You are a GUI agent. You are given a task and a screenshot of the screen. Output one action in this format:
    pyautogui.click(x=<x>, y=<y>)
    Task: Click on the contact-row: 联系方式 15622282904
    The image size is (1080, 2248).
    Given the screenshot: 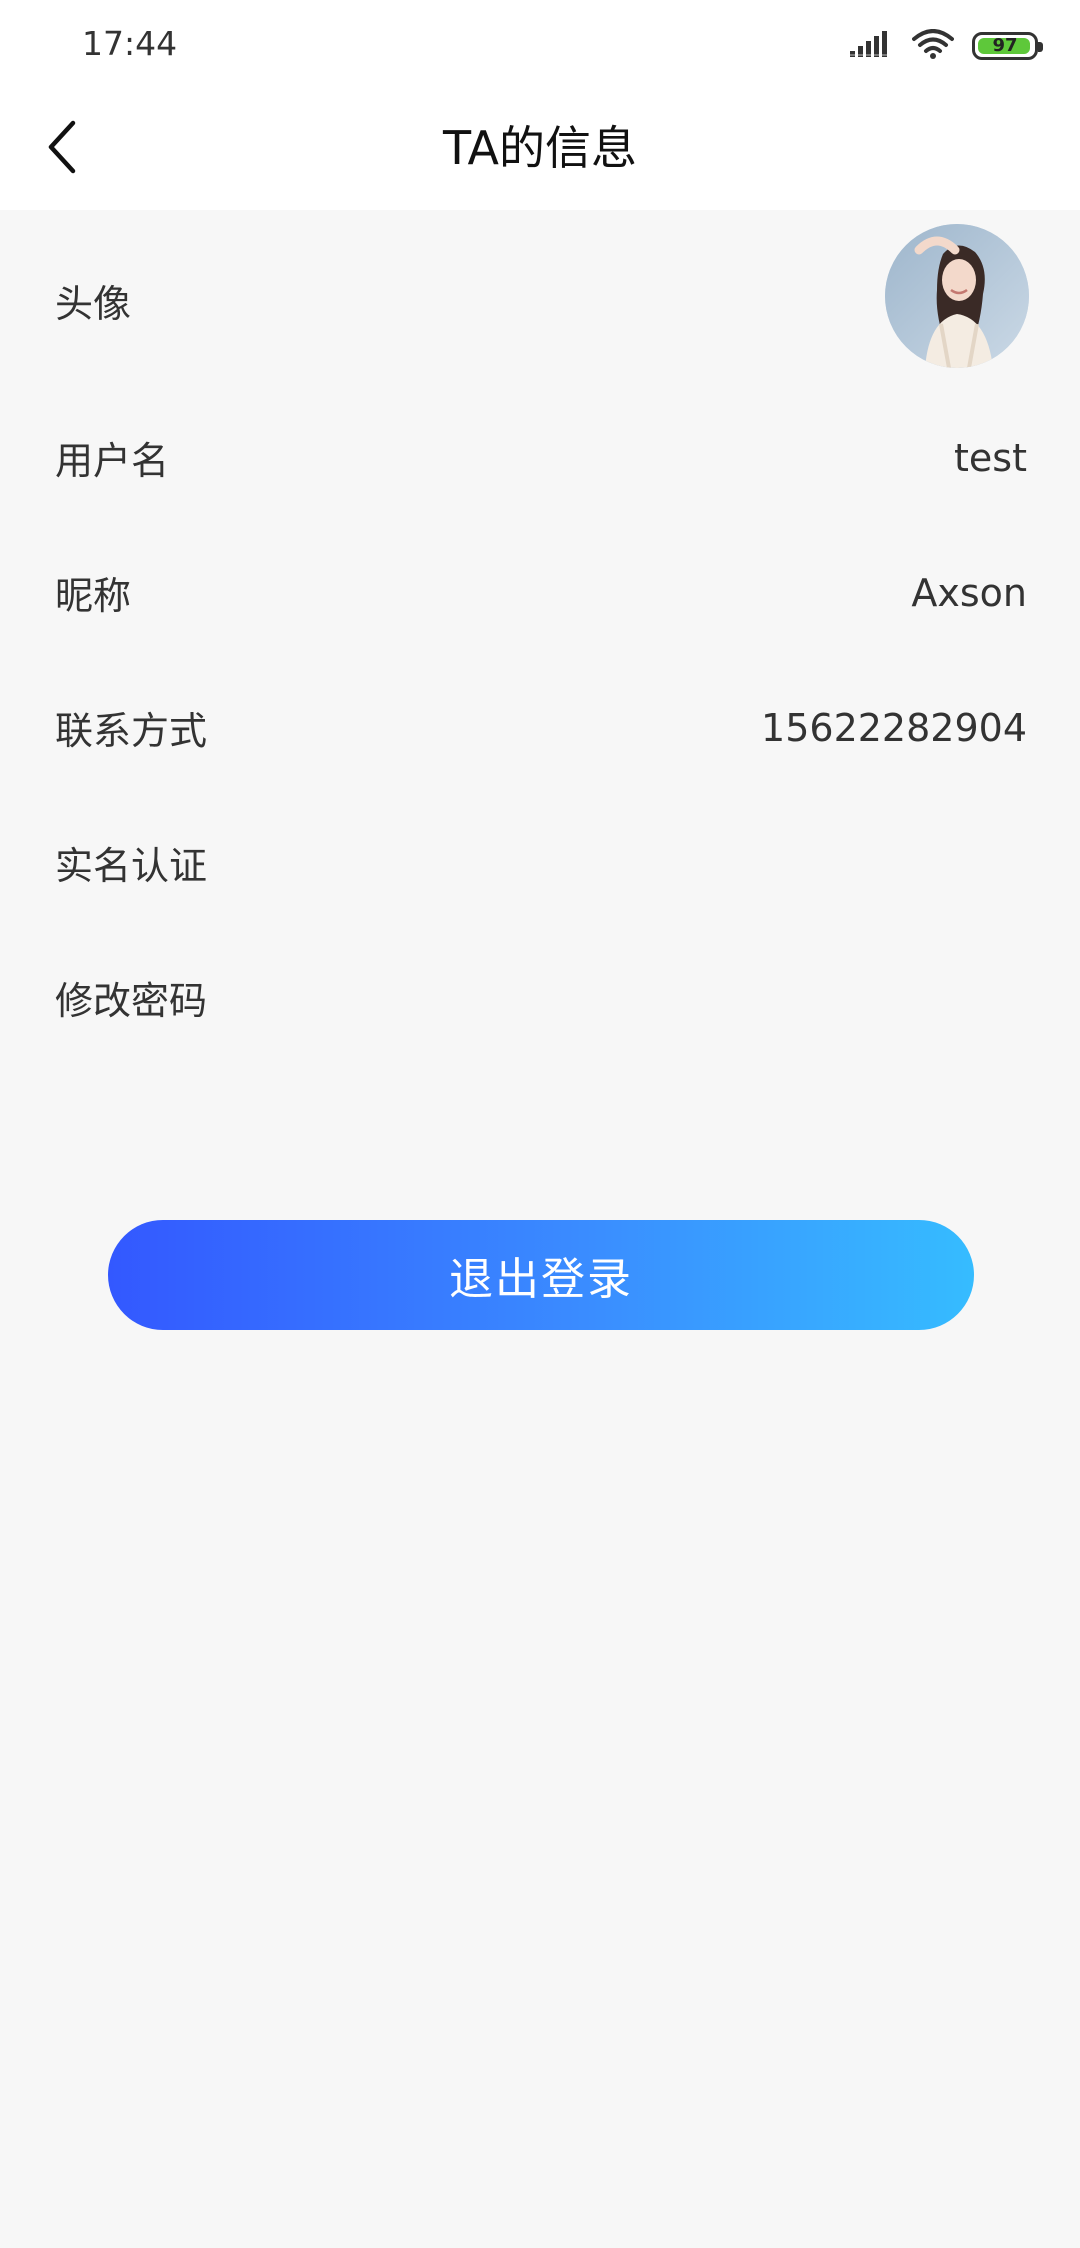 What is the action you would take?
    pyautogui.click(x=540, y=727)
    